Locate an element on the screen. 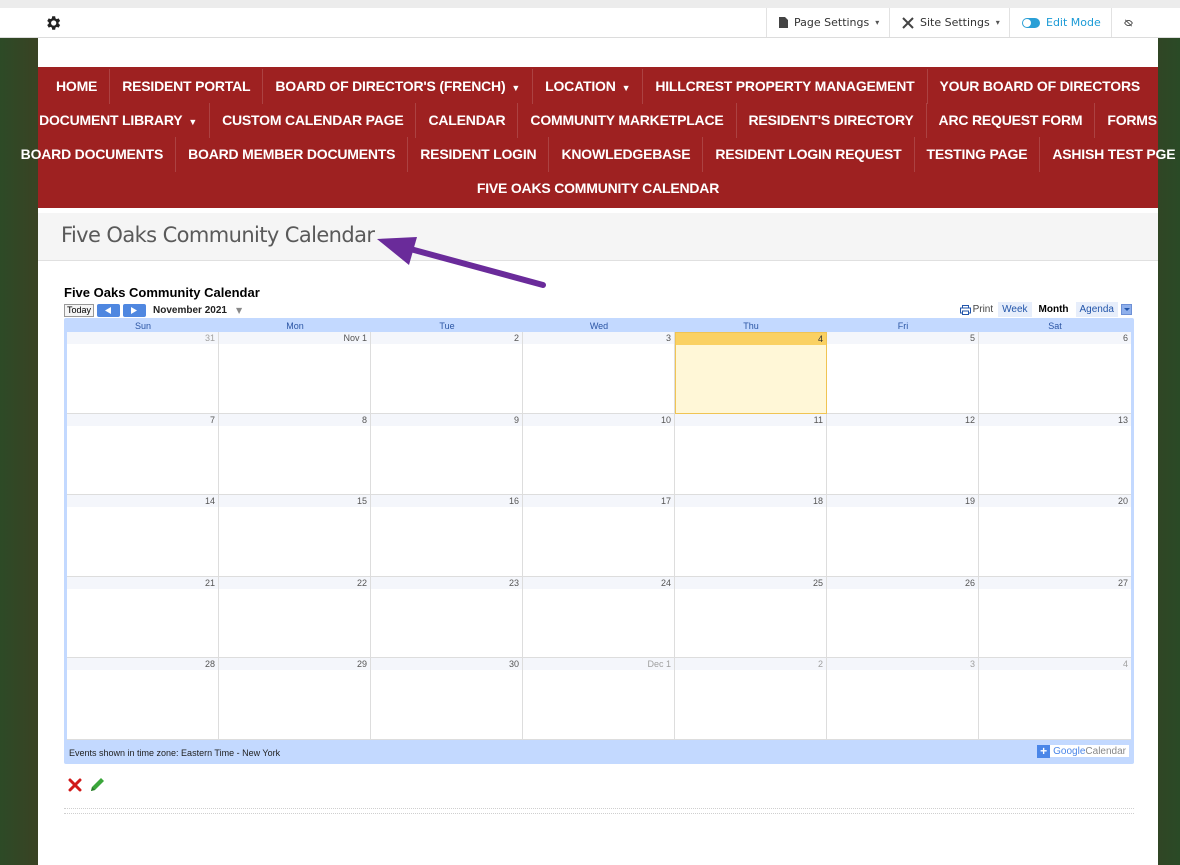  day-cell: 31 is located at coordinates (143, 373).